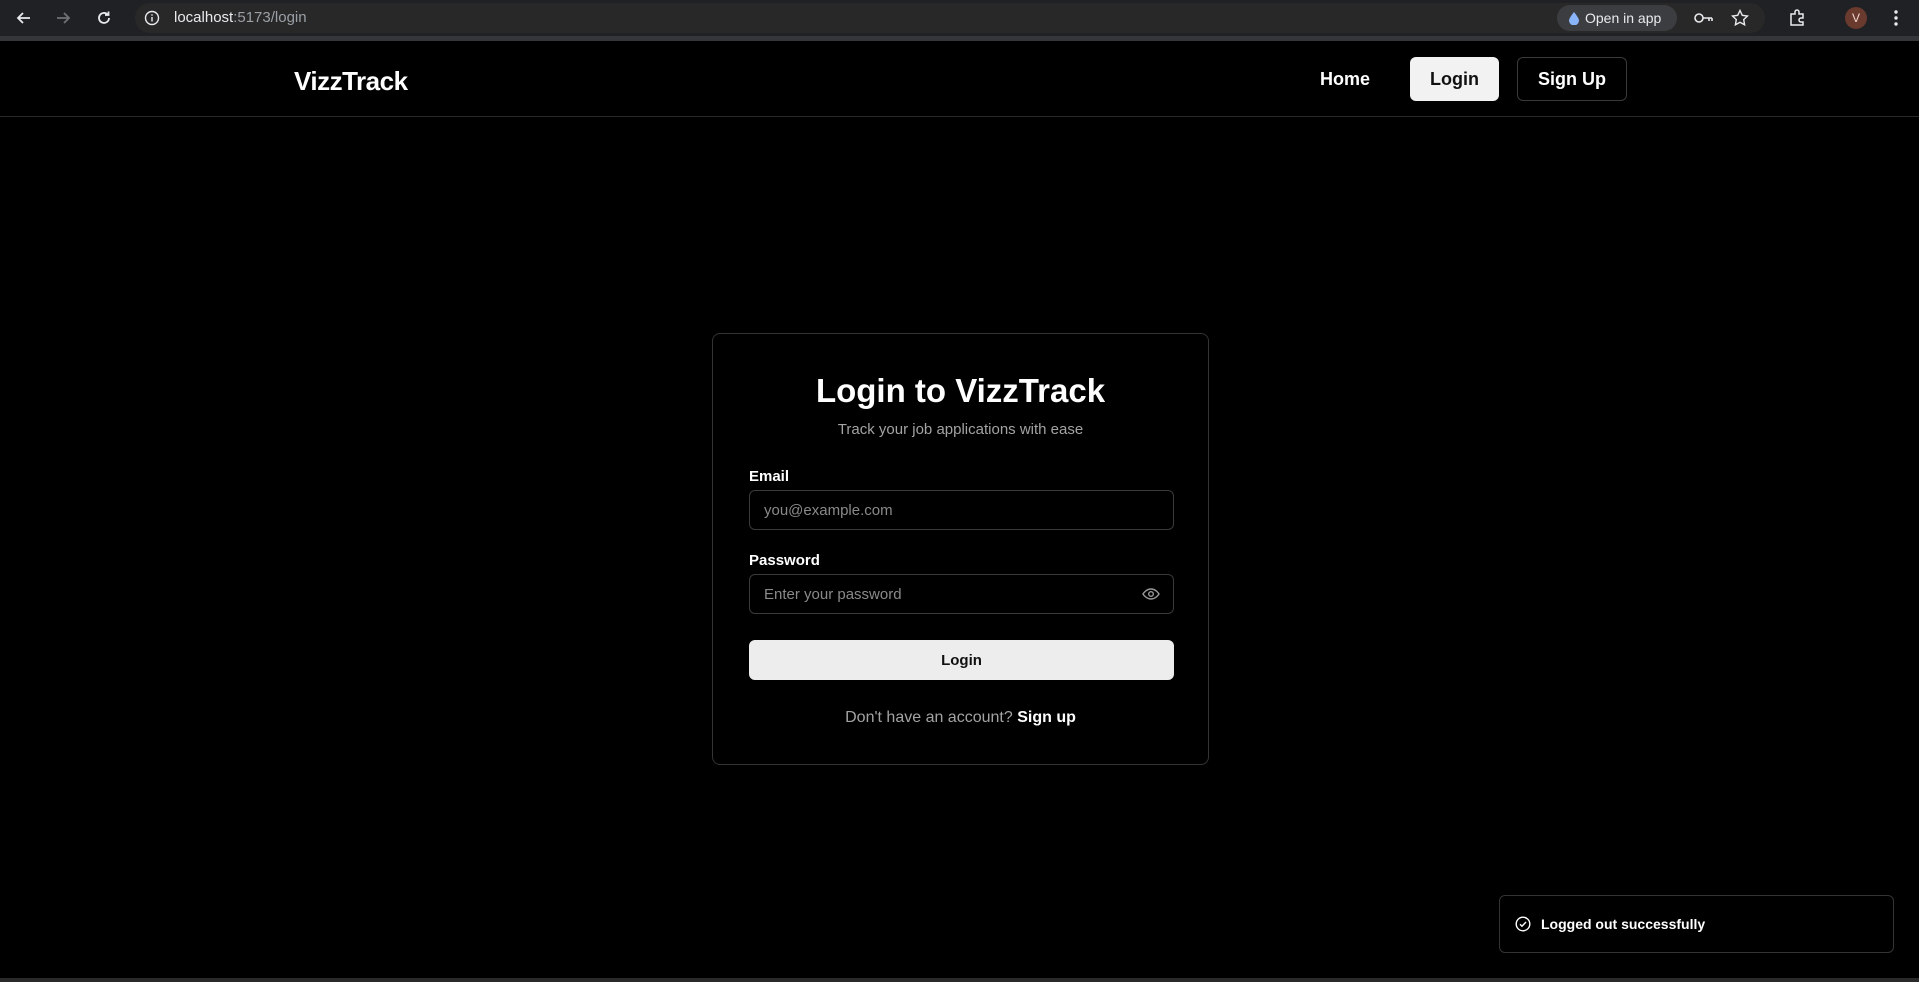 This screenshot has width=1919, height=982. Describe the element at coordinates (961, 594) in the screenshot. I see `password-field: Enter your password` at that location.